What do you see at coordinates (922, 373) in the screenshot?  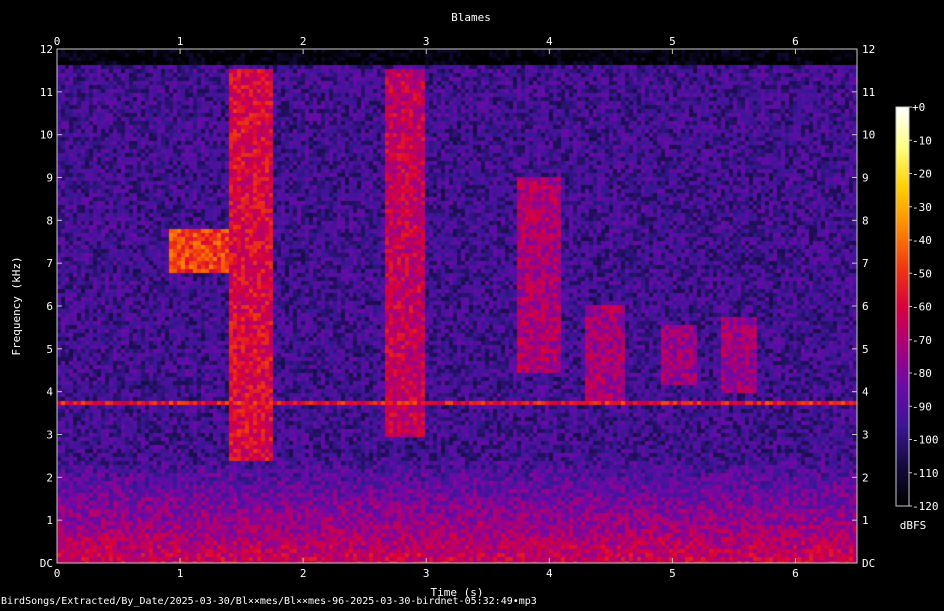 I see `colorbar-tick-label: -80` at bounding box center [922, 373].